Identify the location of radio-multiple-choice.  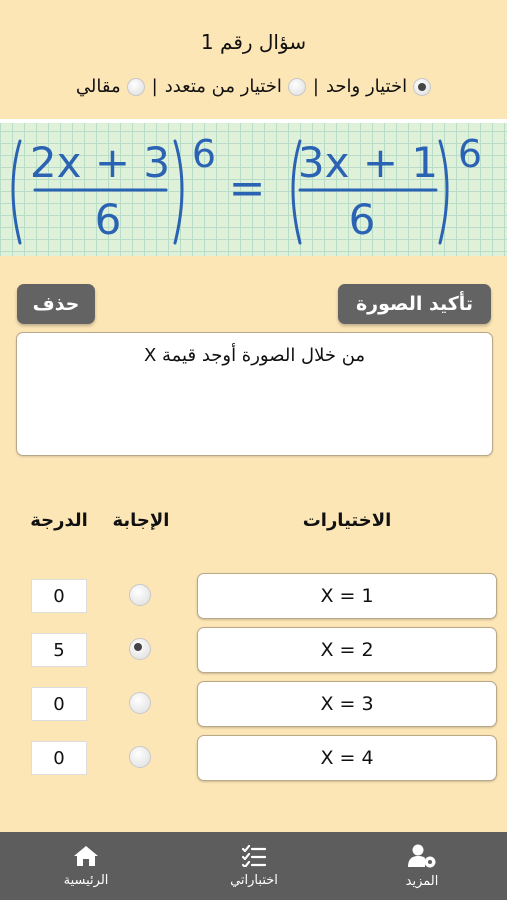
(296, 86).